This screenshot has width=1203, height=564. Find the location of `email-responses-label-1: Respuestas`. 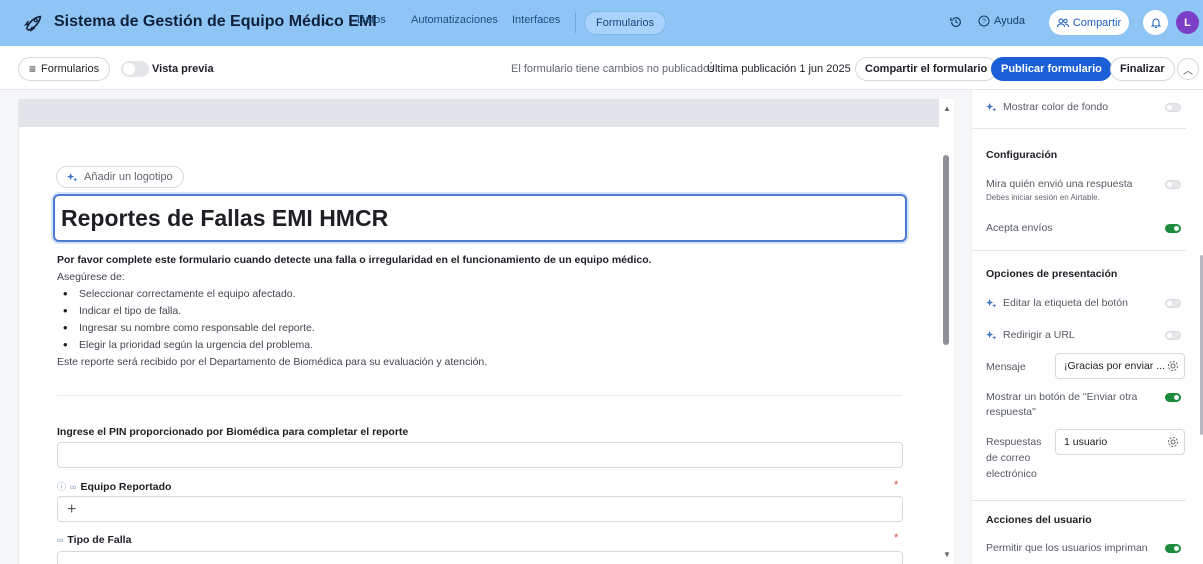

email-responses-label-1: Respuestas is located at coordinates (1014, 442).